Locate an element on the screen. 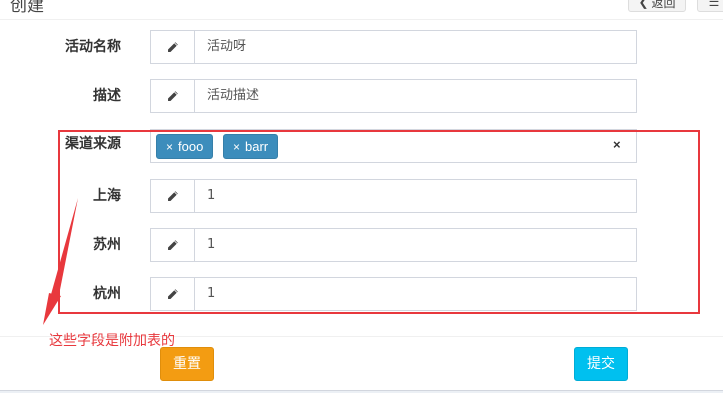 This screenshot has width=723, height=393. list-icon: ☰ is located at coordinates (714, 4).